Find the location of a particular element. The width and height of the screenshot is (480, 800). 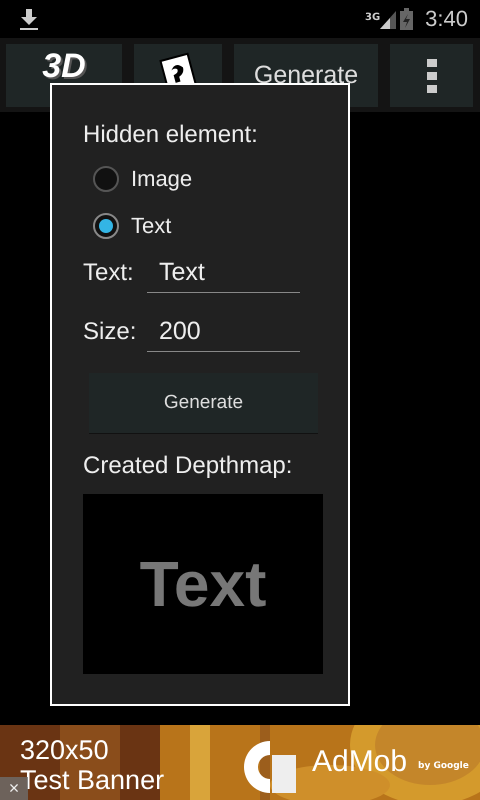

field-label: Text: is located at coordinates (109, 272).